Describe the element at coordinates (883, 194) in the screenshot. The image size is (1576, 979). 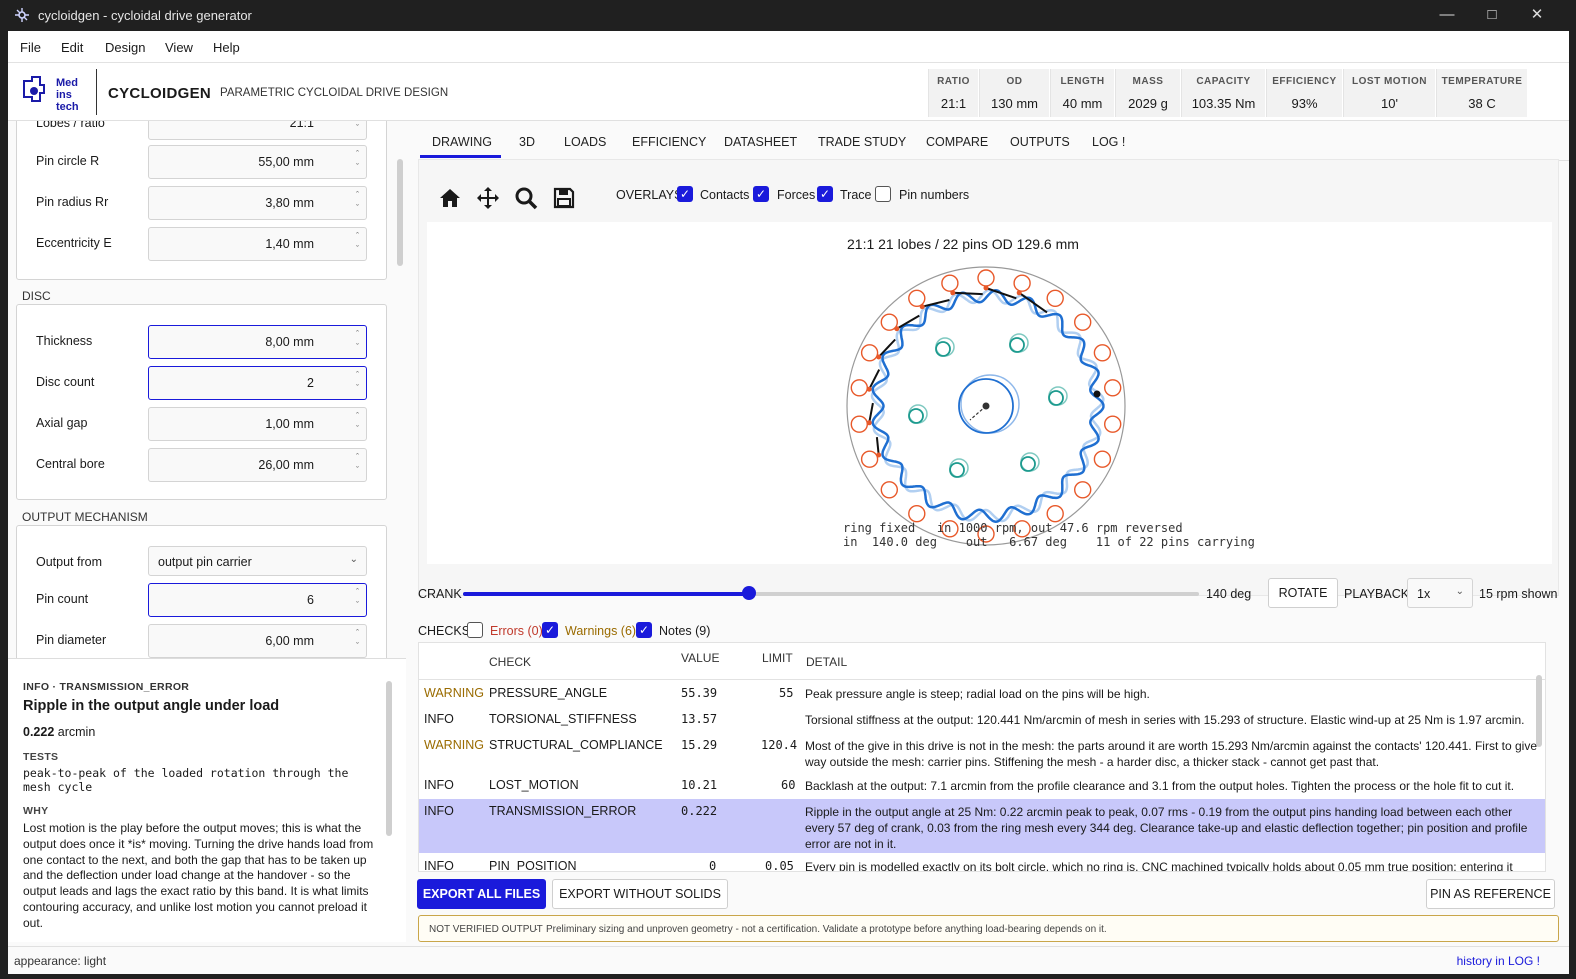
I see `pin-numbers-checkbox` at that location.